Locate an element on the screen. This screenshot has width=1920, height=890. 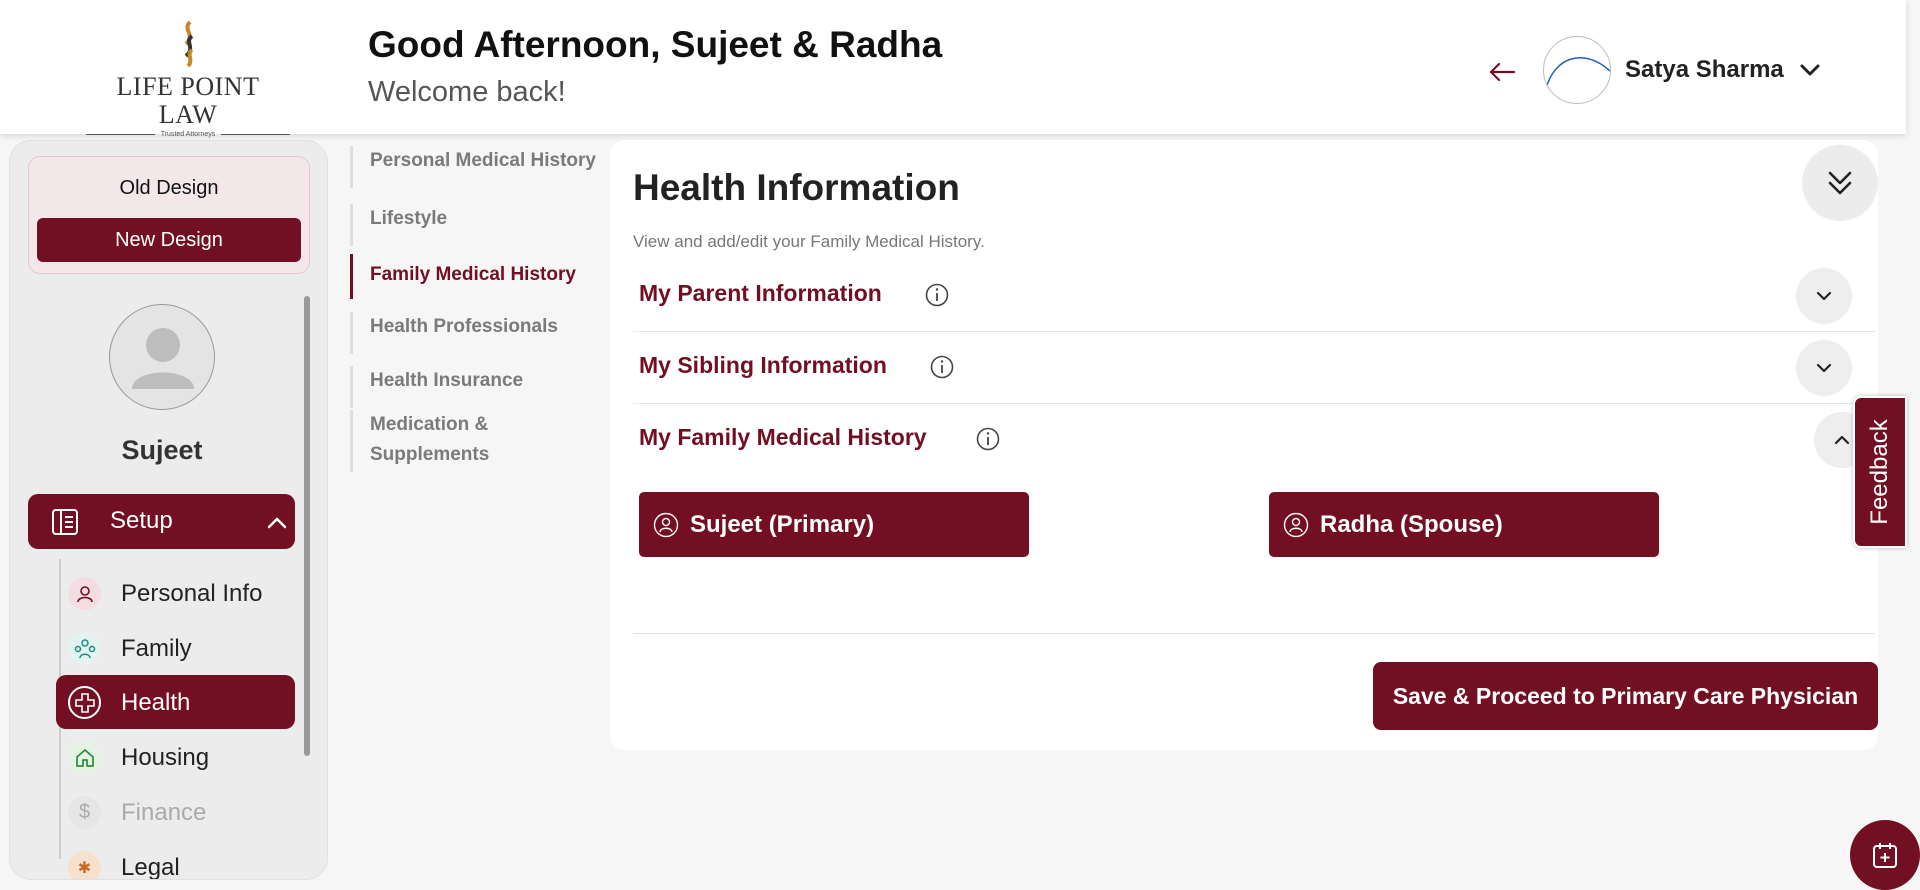
old-design-option: Old Design is located at coordinates (169, 188).